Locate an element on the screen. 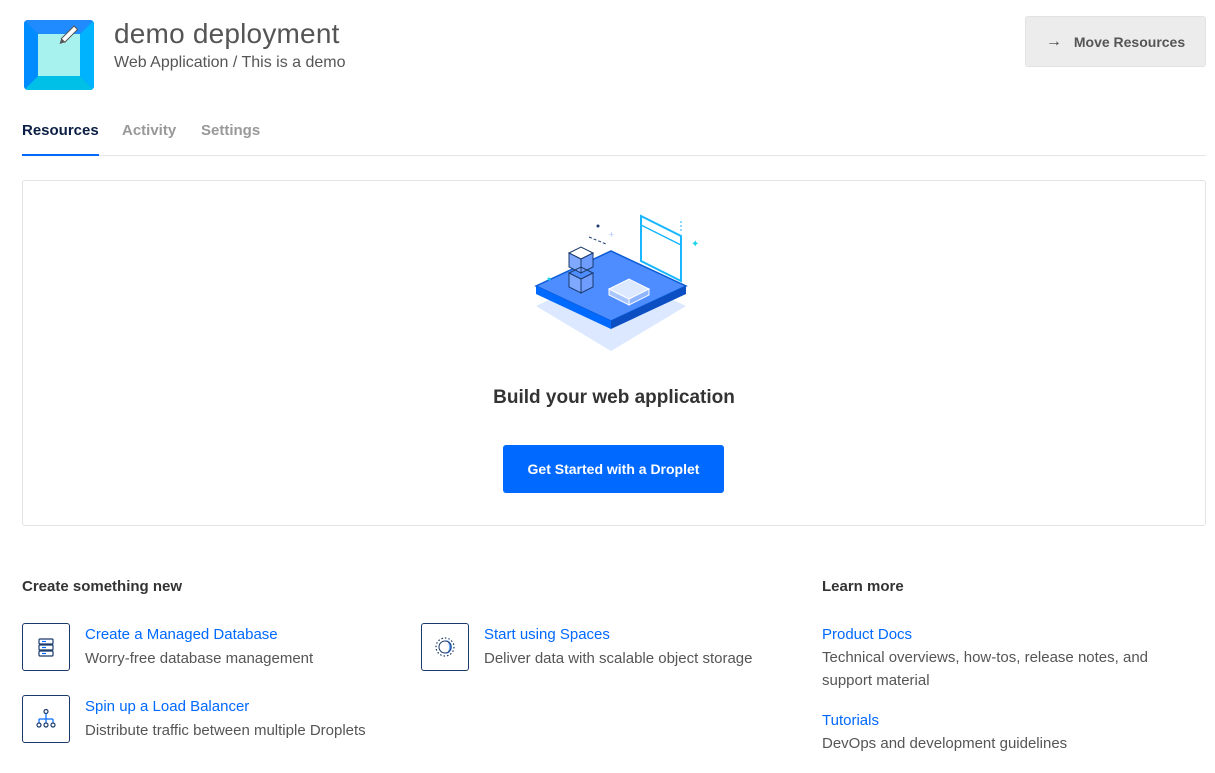 This screenshot has height=773, width=1215. tab-resources: Resources is located at coordinates (60, 139).